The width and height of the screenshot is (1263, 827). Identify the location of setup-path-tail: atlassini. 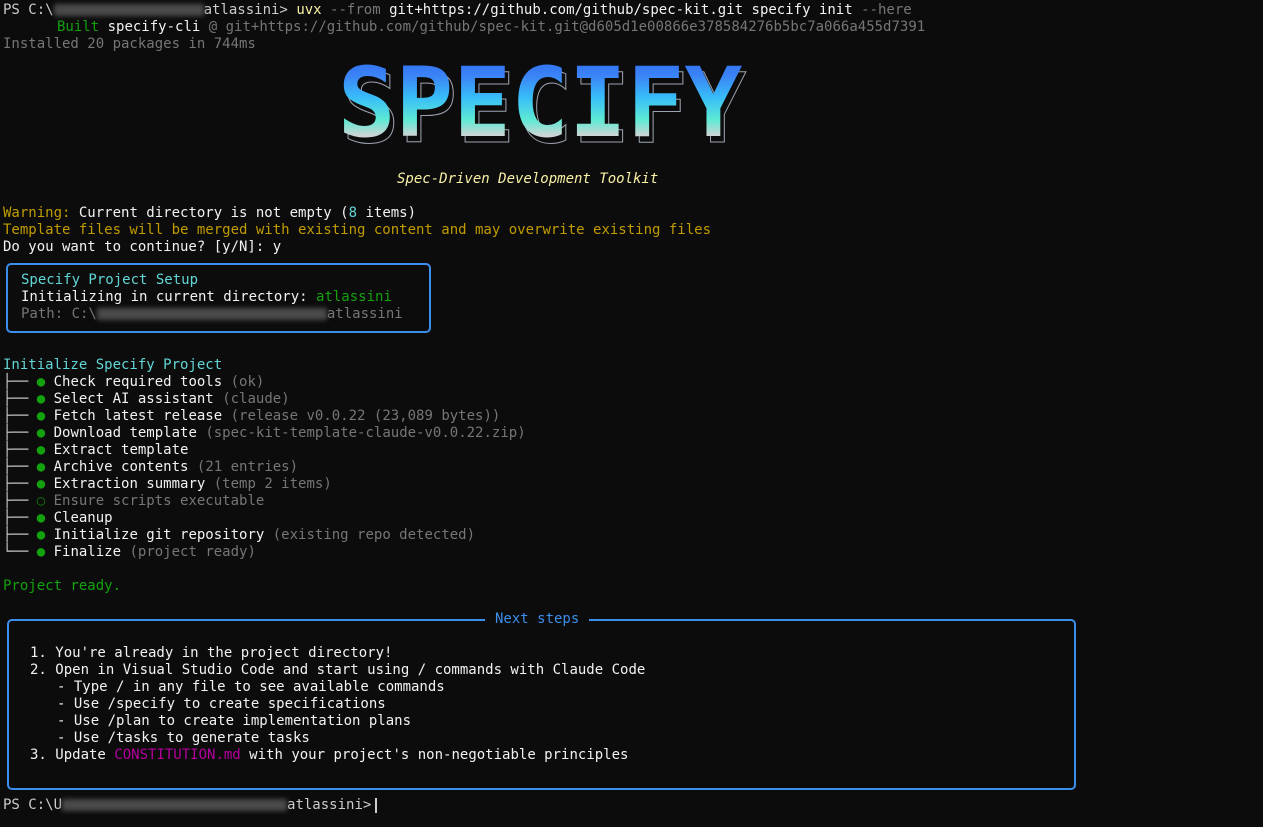
(364, 314).